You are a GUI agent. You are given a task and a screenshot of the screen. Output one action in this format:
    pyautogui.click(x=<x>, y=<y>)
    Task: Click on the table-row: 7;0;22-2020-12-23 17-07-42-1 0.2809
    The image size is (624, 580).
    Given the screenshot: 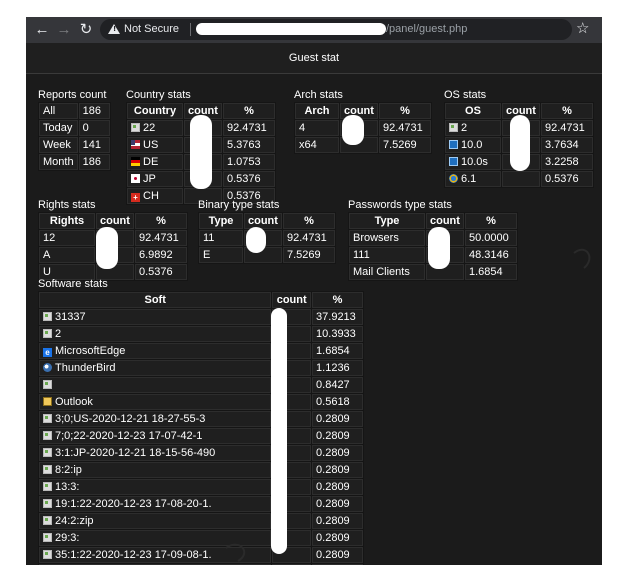 What is the action you would take?
    pyautogui.click(x=201, y=436)
    